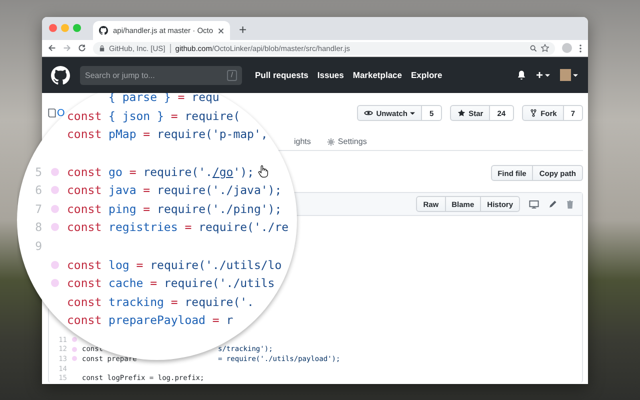 The image size is (640, 400). I want to click on menu-dots-icon, so click(580, 48).